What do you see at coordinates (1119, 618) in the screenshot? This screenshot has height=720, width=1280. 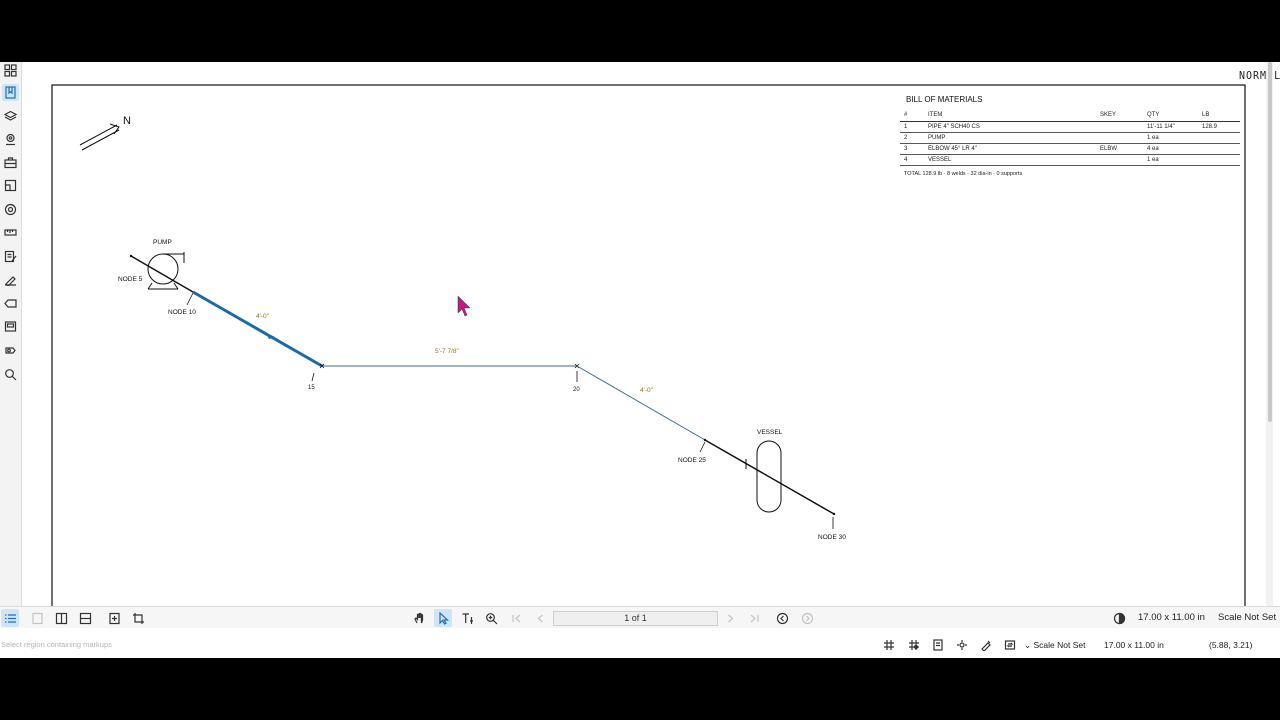 I see `contrast-icon` at bounding box center [1119, 618].